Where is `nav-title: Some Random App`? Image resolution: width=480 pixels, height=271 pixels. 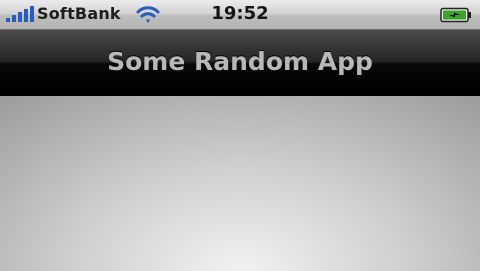 nav-title: Some Random App is located at coordinates (240, 61).